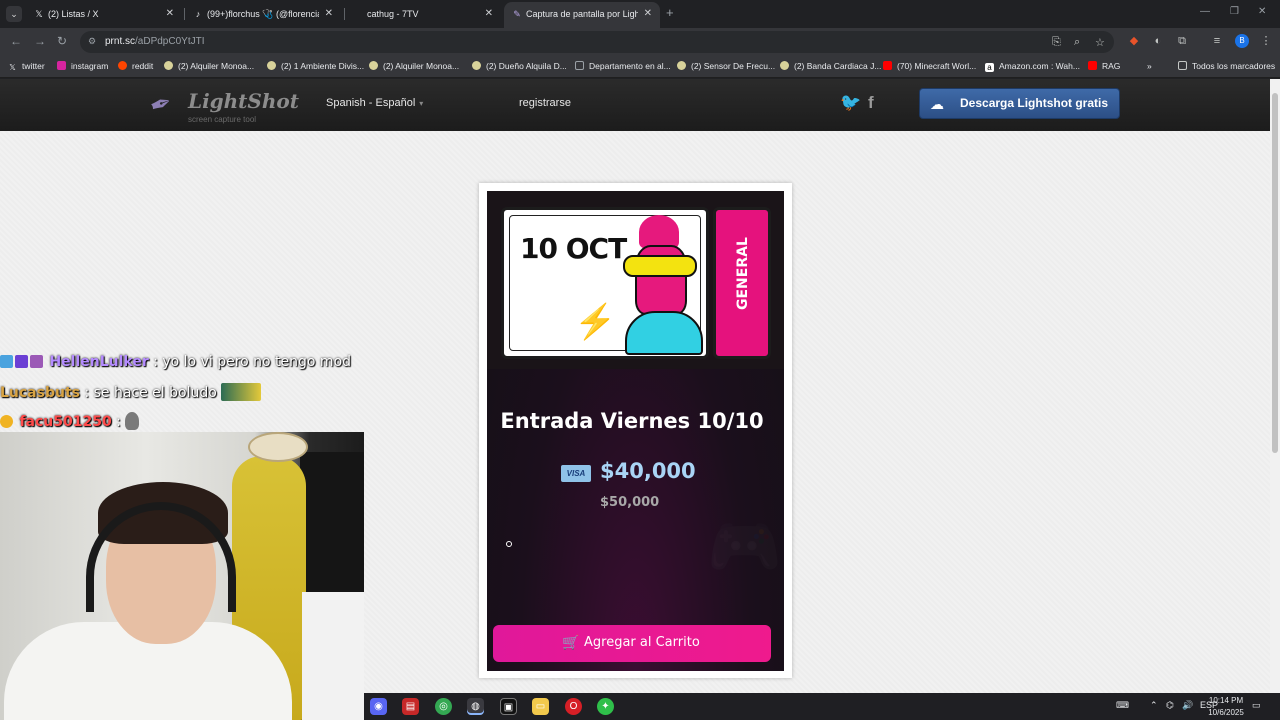  What do you see at coordinates (508, 706) in the screenshot?
I see `app-icon: ▣` at bounding box center [508, 706].